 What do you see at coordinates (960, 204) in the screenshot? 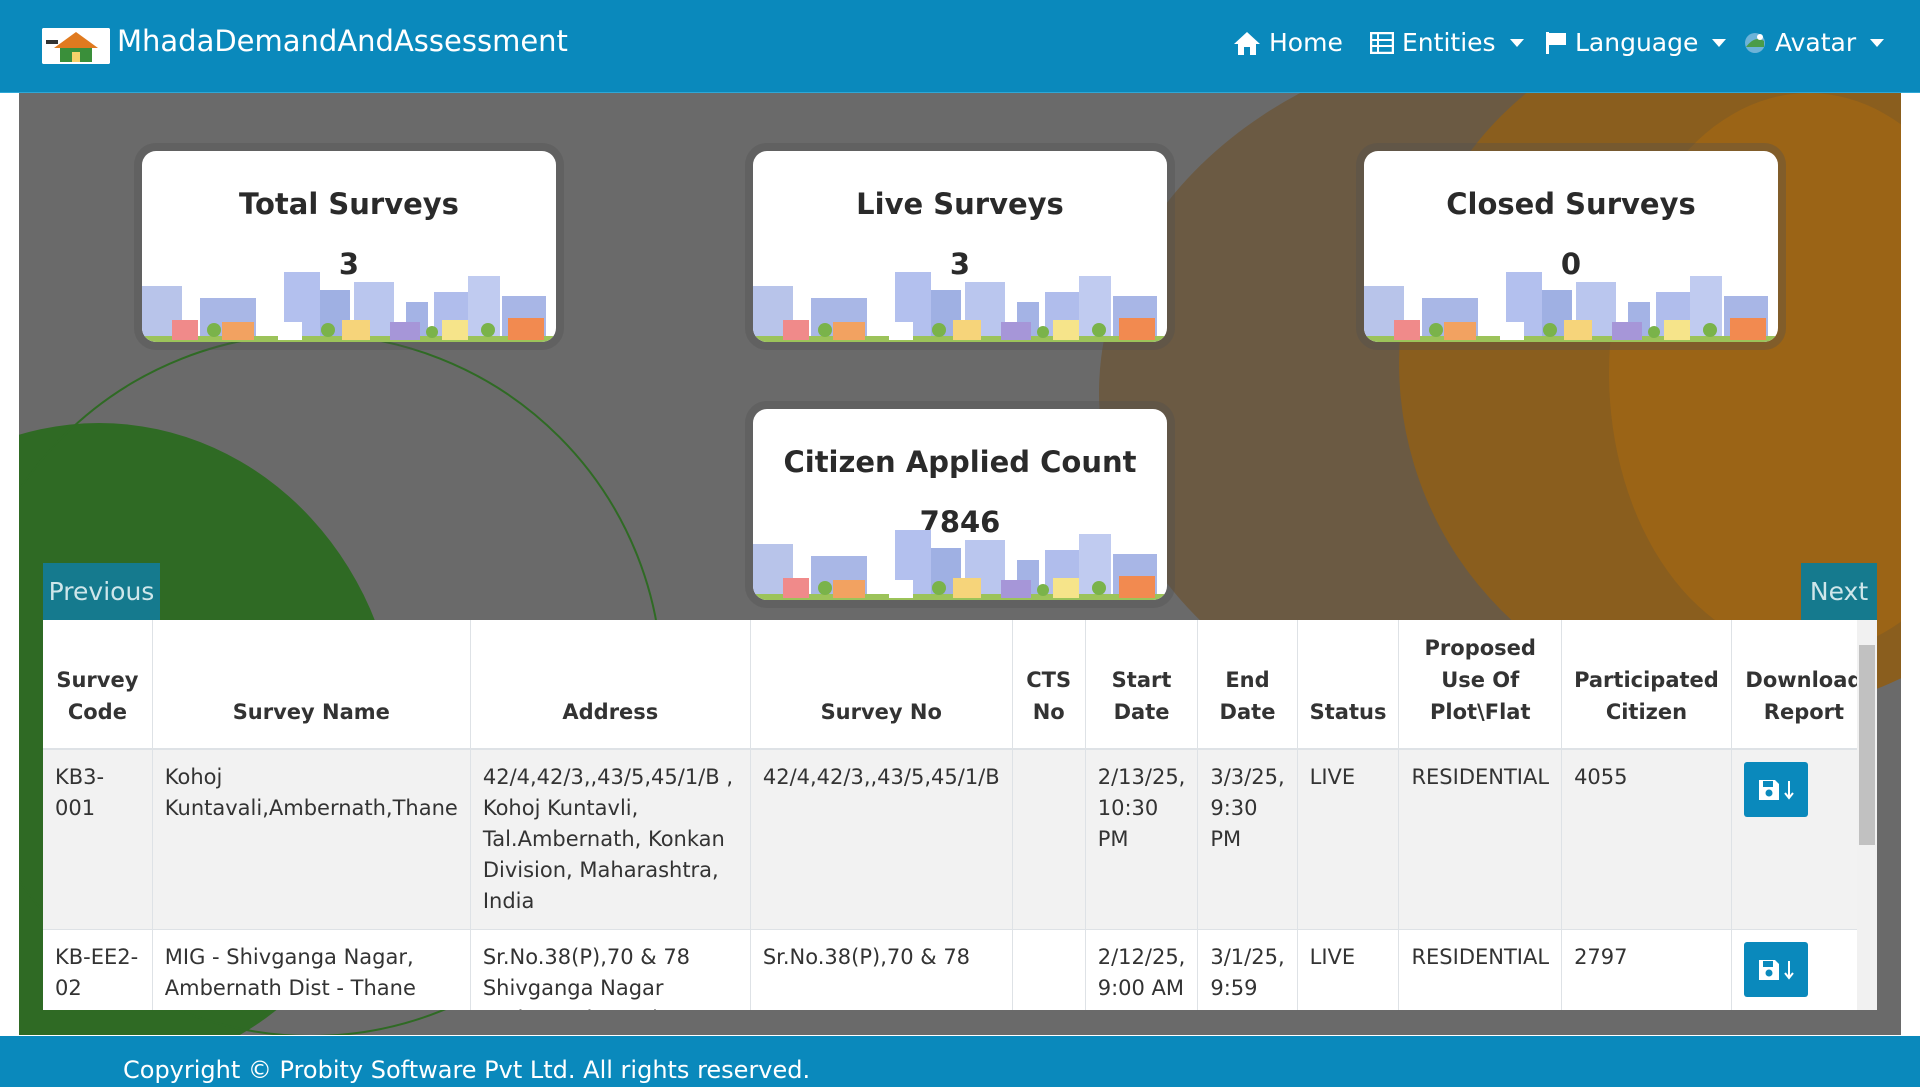
I see `stat-card-title: Live Surveys` at bounding box center [960, 204].